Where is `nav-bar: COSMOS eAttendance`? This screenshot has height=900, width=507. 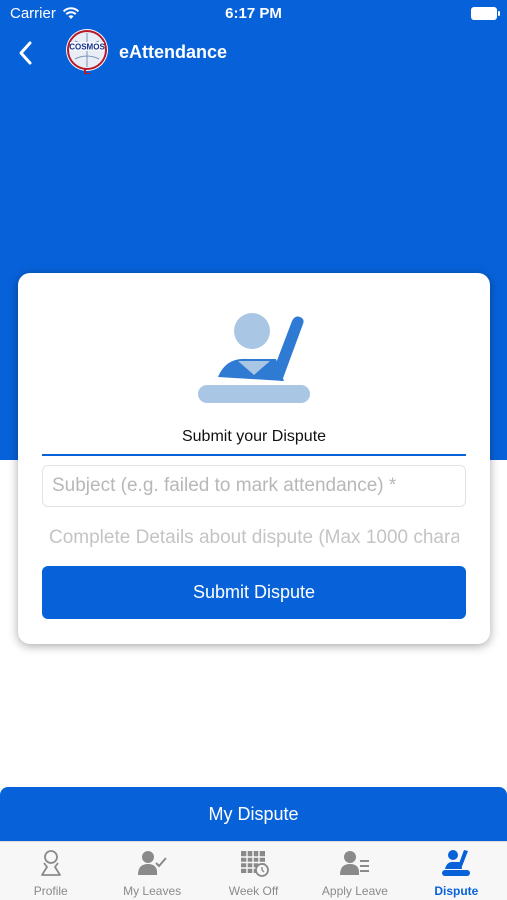 nav-bar: COSMOS eAttendance is located at coordinates (253, 53).